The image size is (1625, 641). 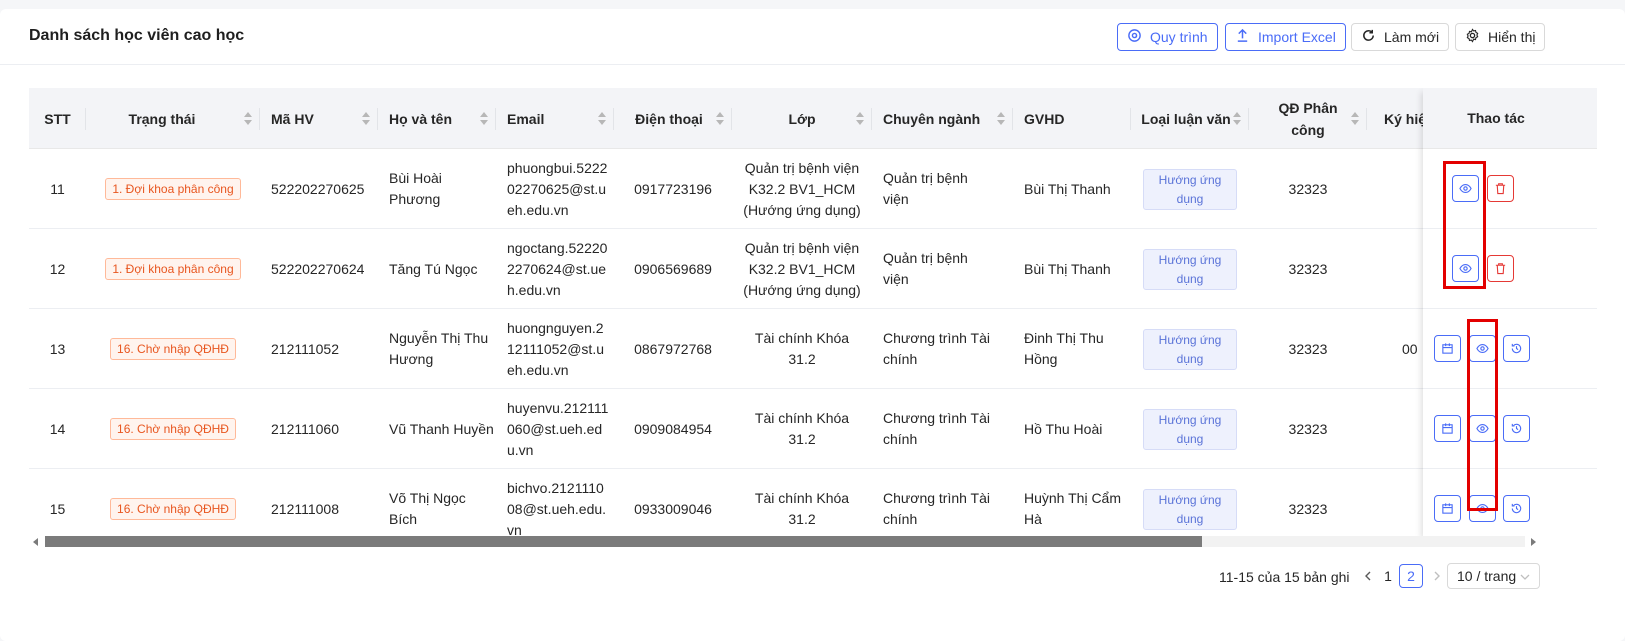 I want to click on cell-symbol: 00, so click(x=1397, y=349).